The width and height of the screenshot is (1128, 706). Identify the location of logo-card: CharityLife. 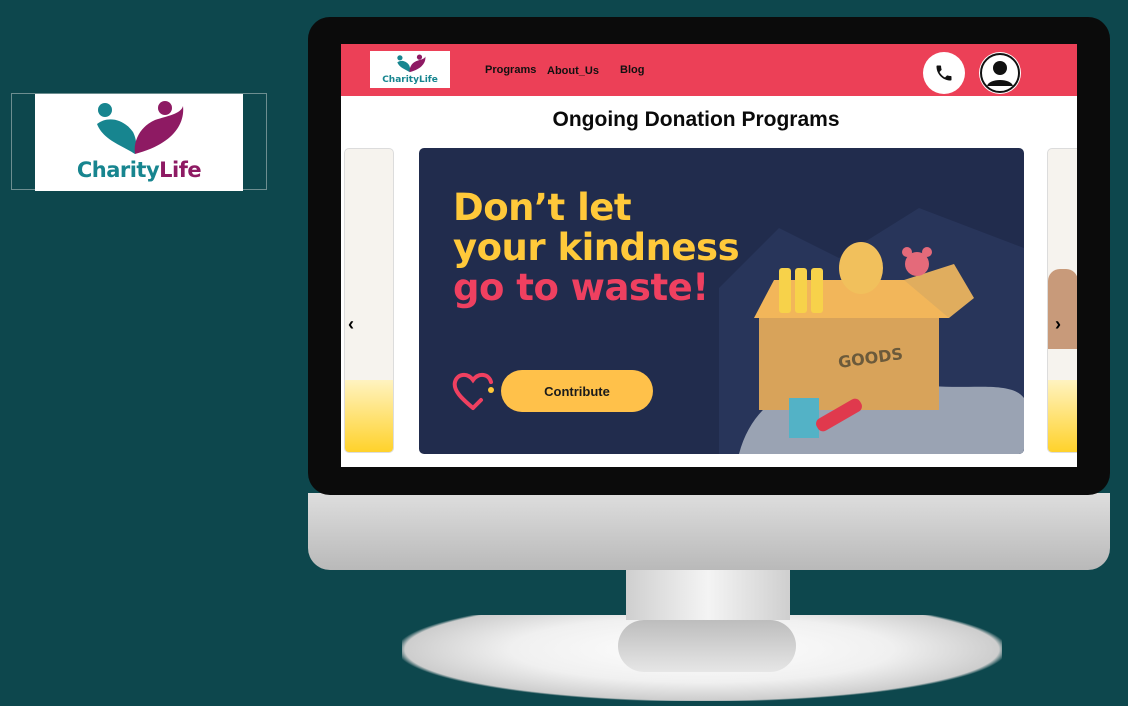
(139, 142).